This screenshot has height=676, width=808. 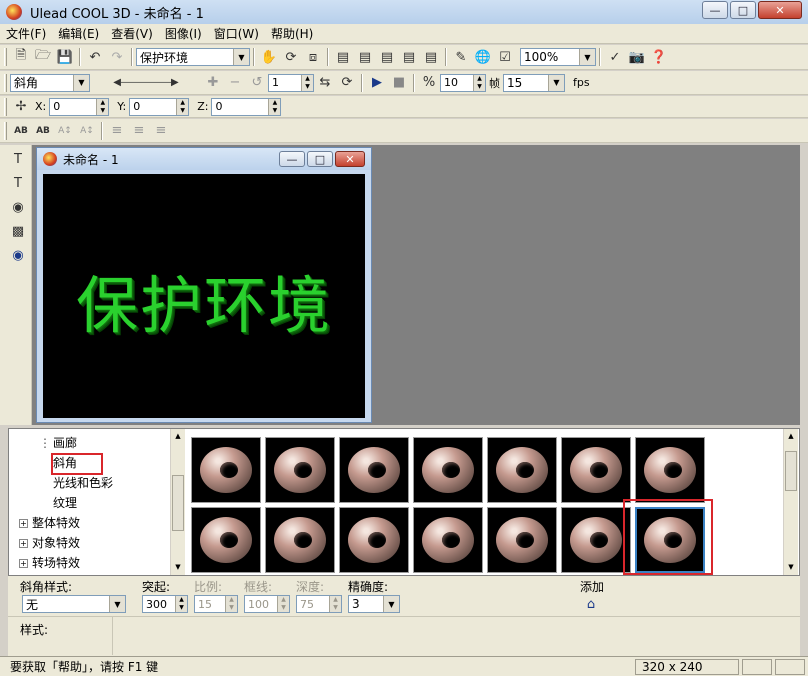 What do you see at coordinates (26, 33) in the screenshot?
I see `menu-file: 文件(F)` at bounding box center [26, 33].